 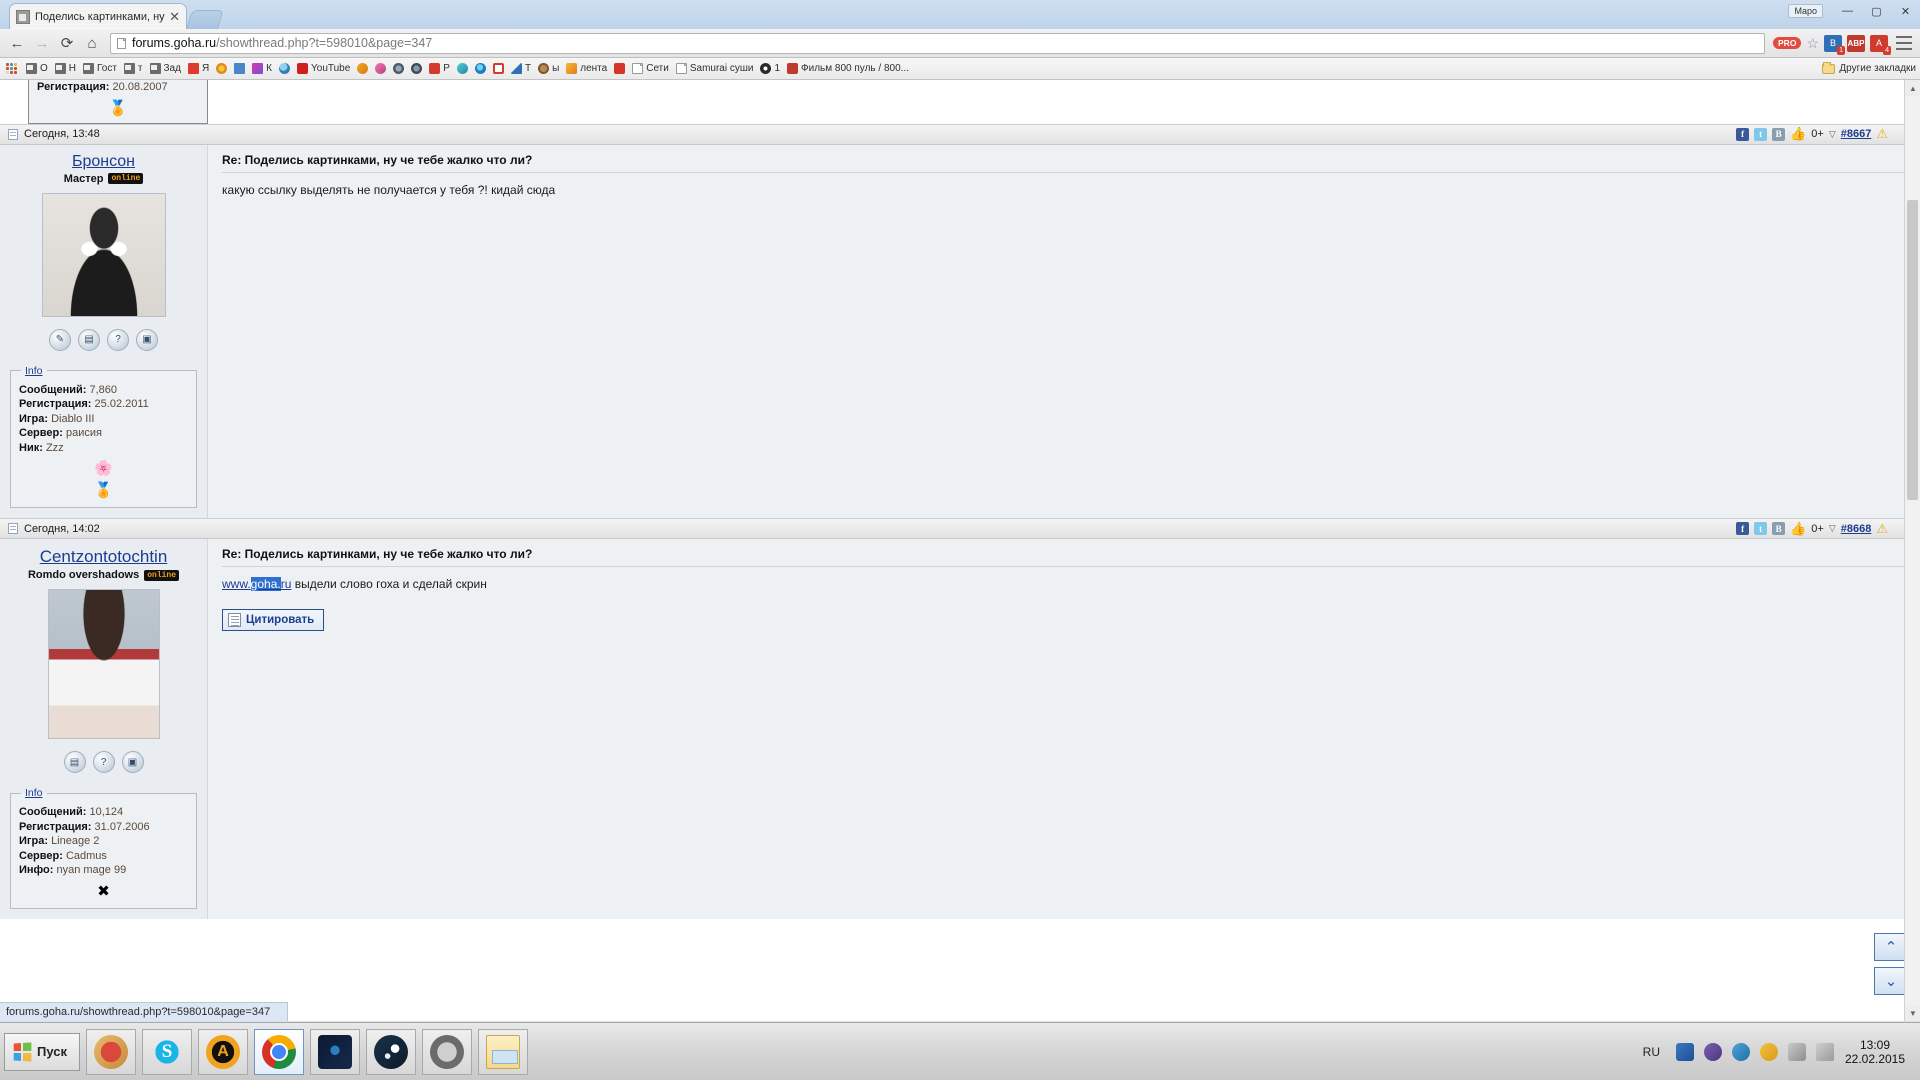 What do you see at coordinates (174, 16) in the screenshot?
I see `tab-close-icon: ✕` at bounding box center [174, 16].